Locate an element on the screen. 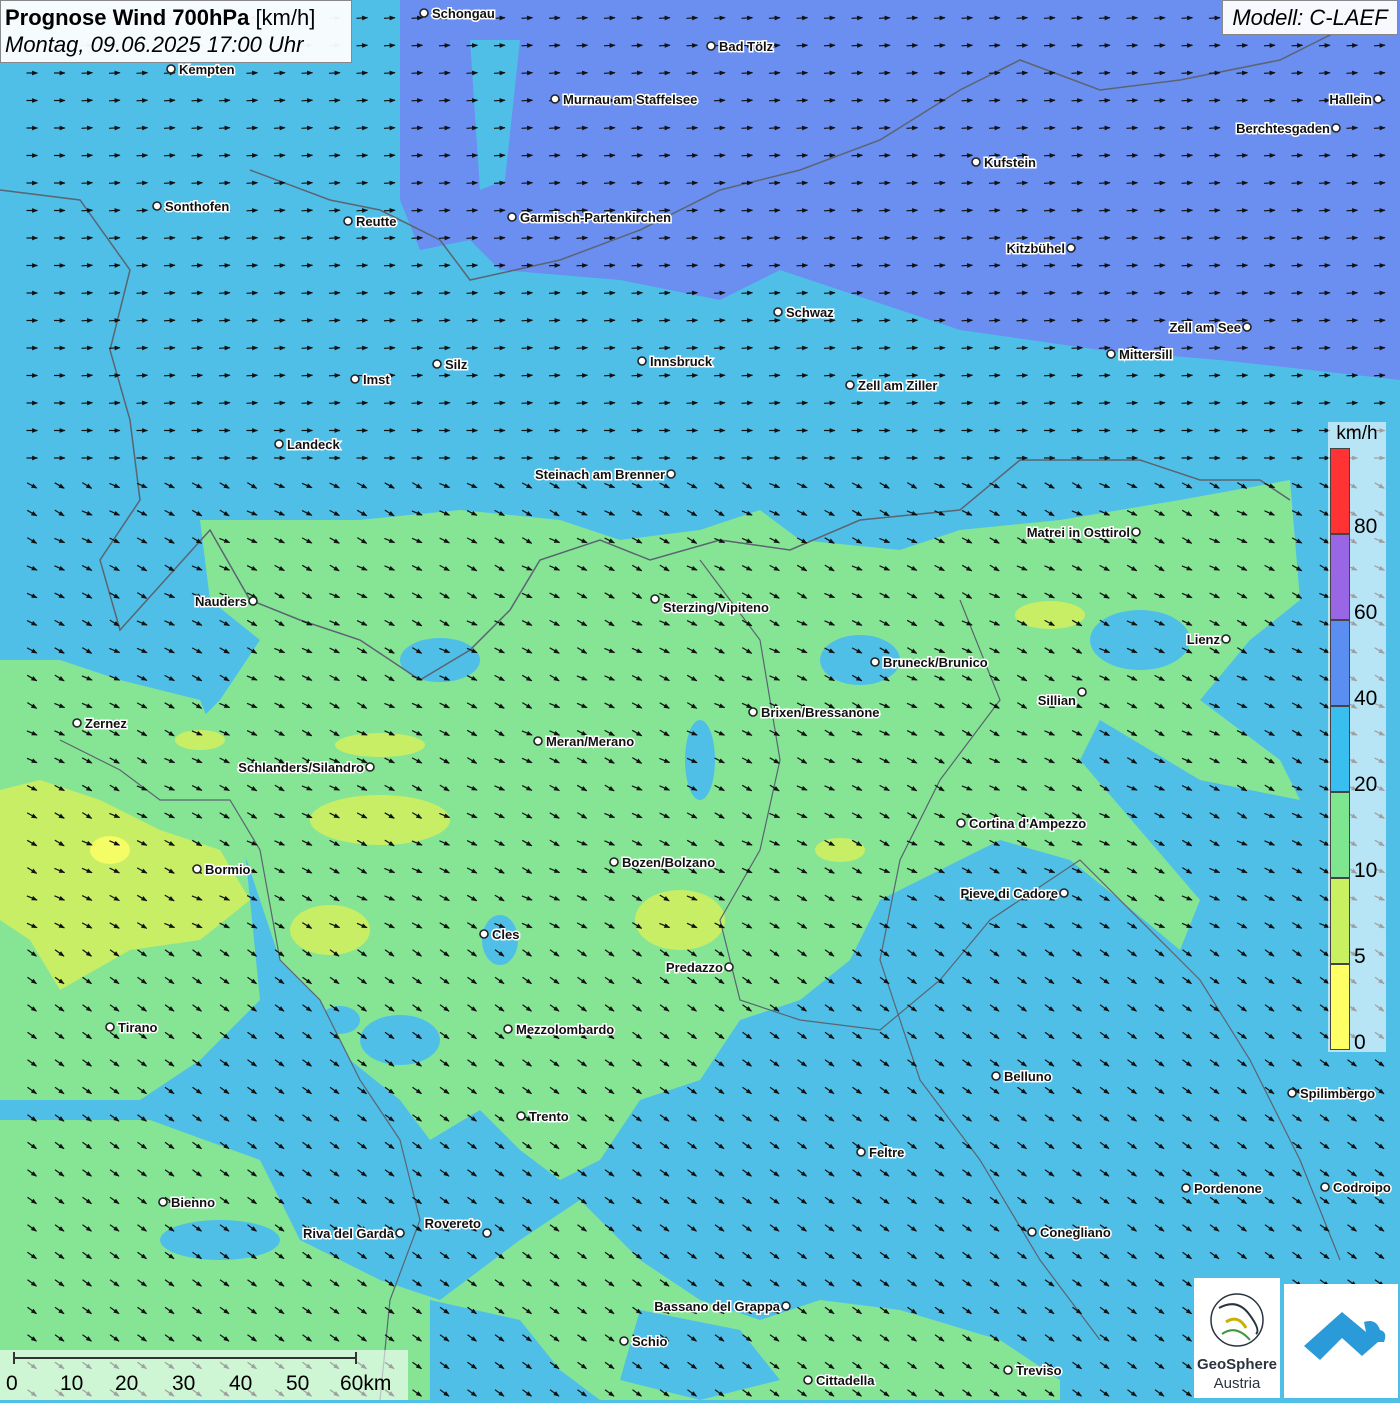 The width and height of the screenshot is (1400, 1403). legend-label: 10 is located at coordinates (1366, 870).